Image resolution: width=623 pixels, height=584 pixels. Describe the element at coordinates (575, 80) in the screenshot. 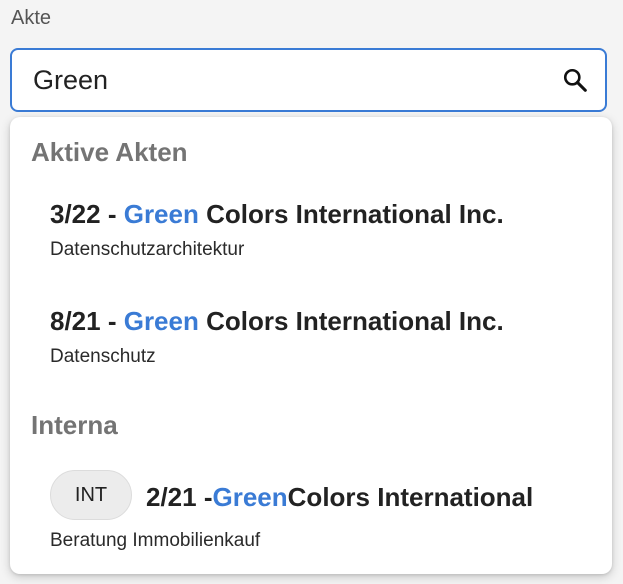

I see `search-icon` at that location.